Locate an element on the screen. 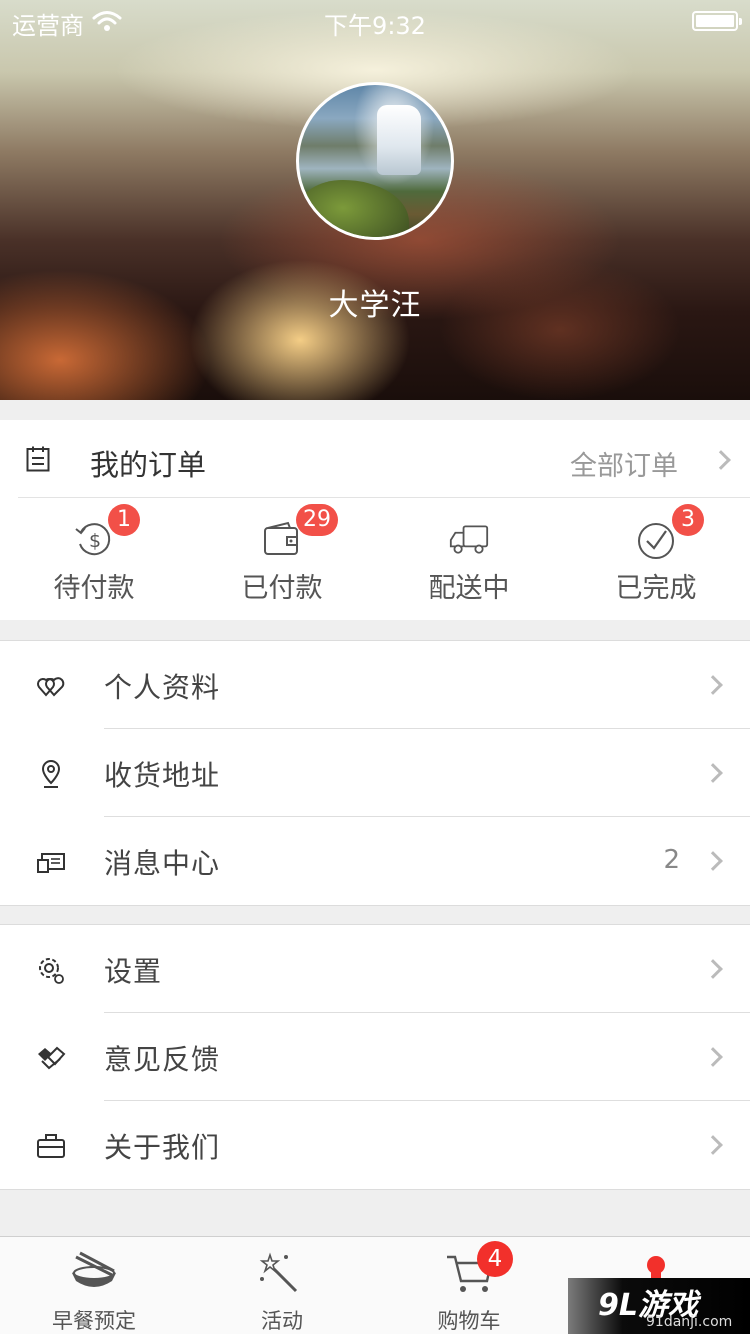 This screenshot has width=750, height=1334. battery-icon is located at coordinates (717, 21).